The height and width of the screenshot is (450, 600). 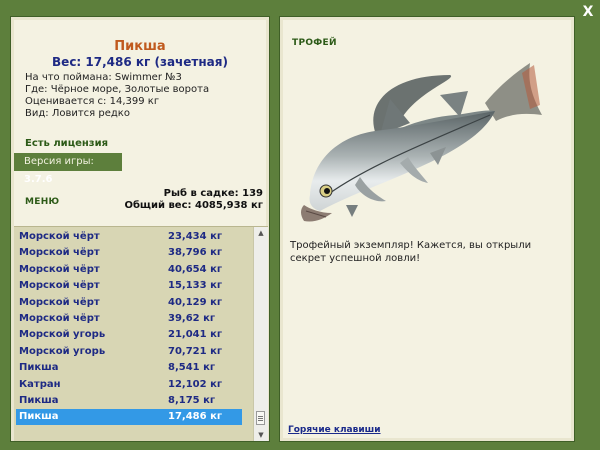 I want to click on catch-item-name: Катран, so click(x=40, y=384).